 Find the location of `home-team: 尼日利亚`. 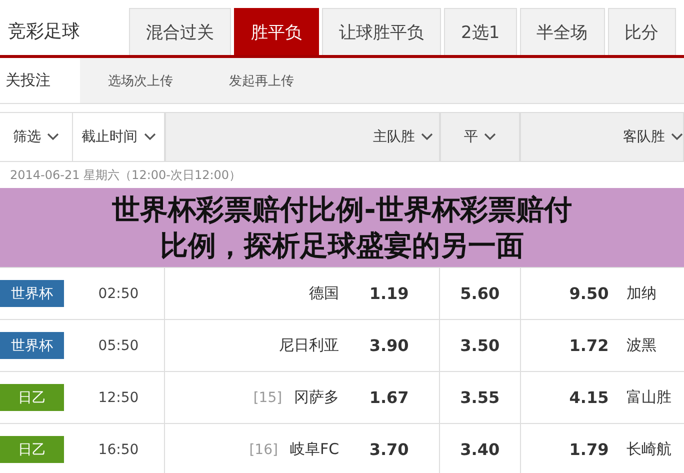

home-team: 尼日利亚 is located at coordinates (309, 345).